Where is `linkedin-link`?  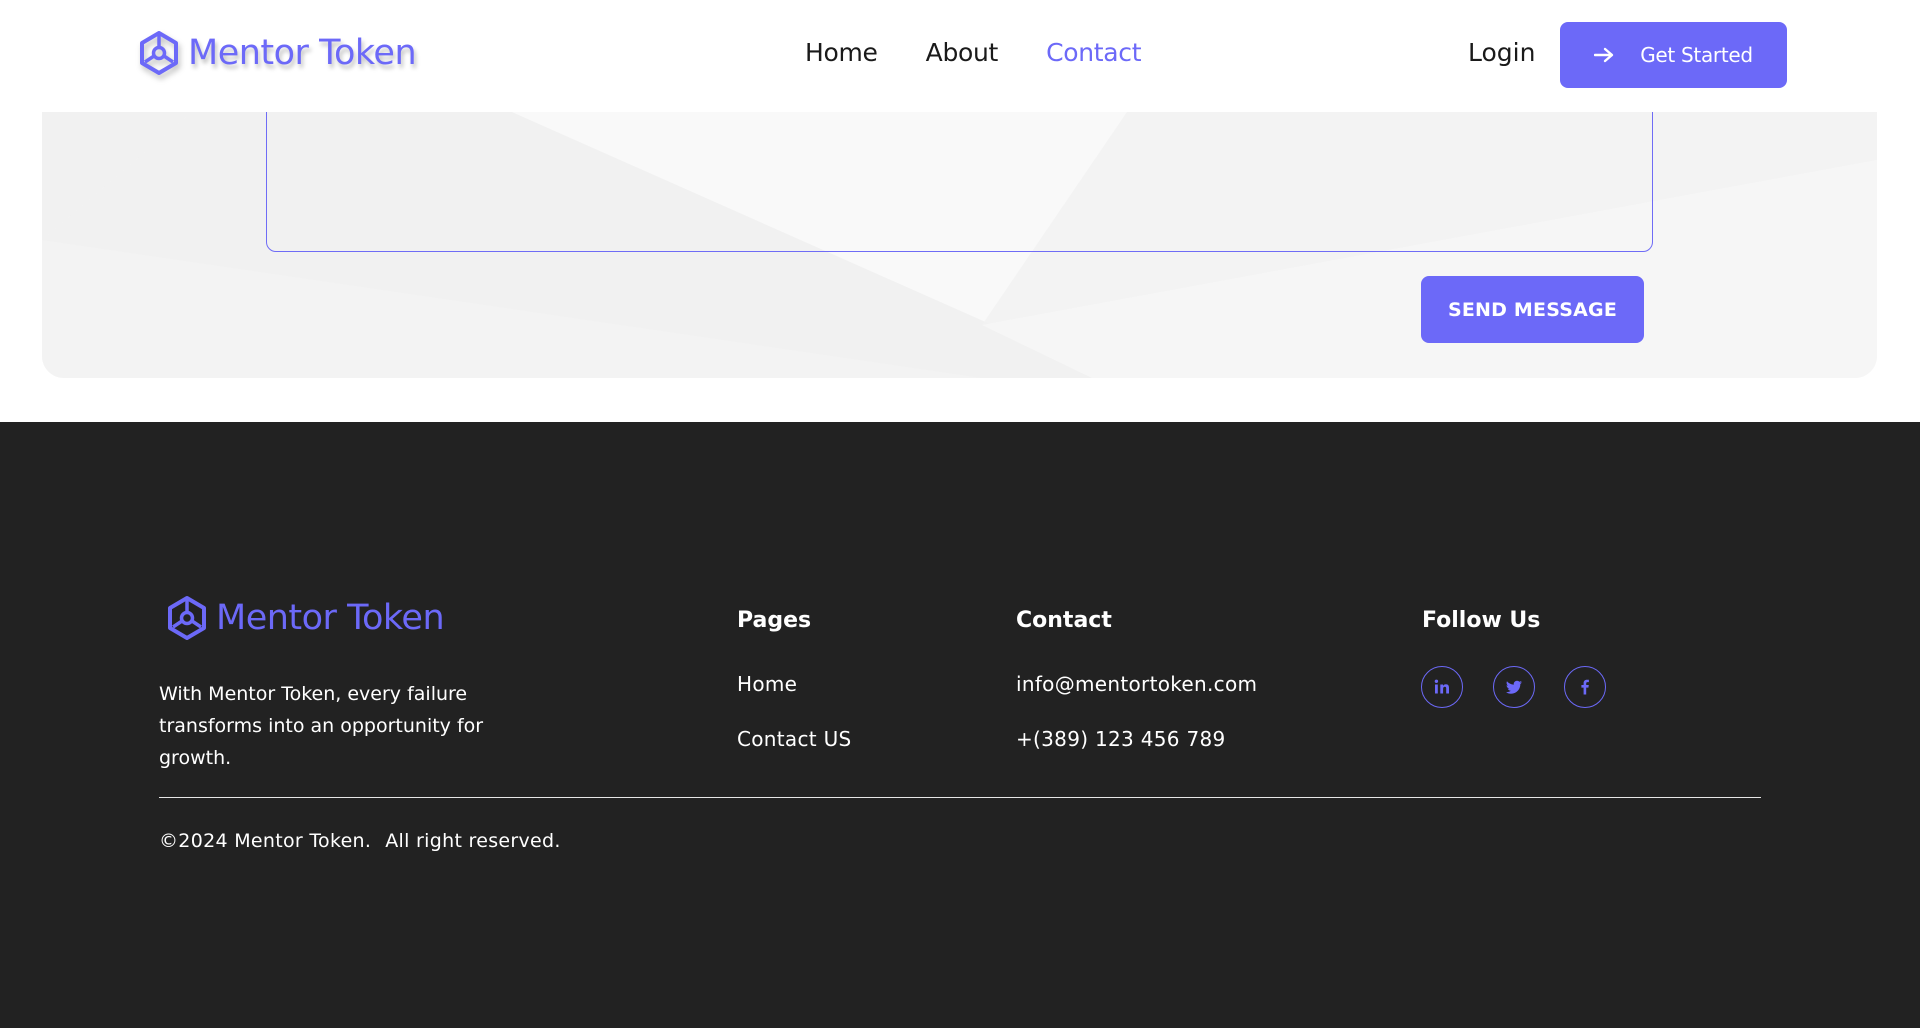
linkedin-link is located at coordinates (1442, 687).